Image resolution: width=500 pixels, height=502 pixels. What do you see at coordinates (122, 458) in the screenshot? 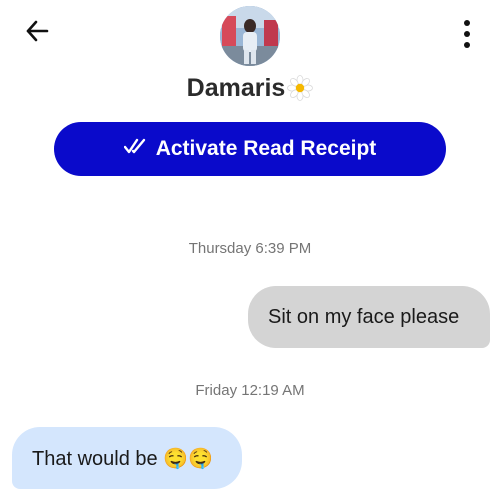
I see `message-text: That would be 🤤🤤` at bounding box center [122, 458].